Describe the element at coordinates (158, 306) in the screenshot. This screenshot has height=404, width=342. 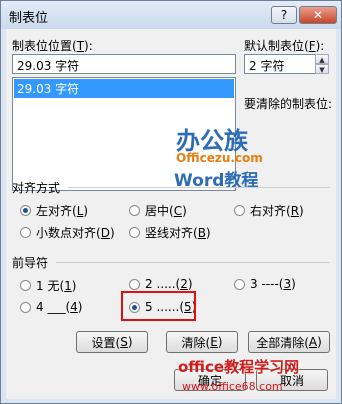
I see `highlight-box` at that location.